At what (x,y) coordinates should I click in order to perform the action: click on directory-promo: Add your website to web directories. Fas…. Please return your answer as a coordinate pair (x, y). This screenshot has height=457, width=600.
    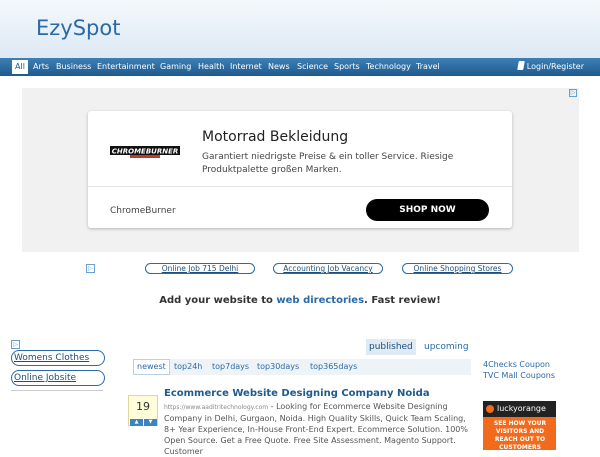
    Looking at the image, I should click on (300, 300).